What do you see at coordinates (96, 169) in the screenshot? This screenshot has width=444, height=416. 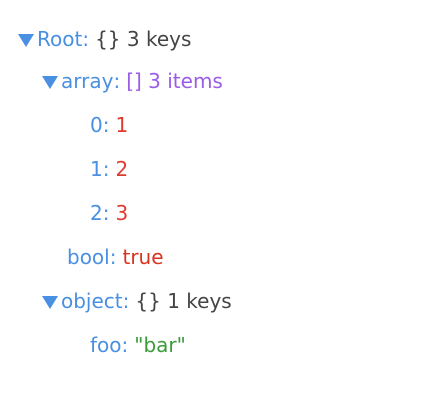 I see `node-key: 1` at bounding box center [96, 169].